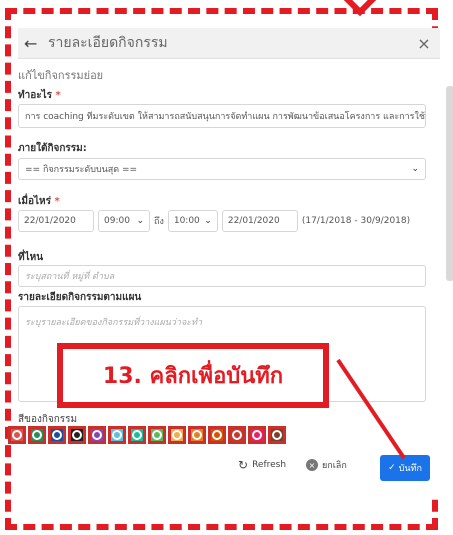 The image size is (453, 535). I want to click on annotation-pointer-line, so click(371, 409).